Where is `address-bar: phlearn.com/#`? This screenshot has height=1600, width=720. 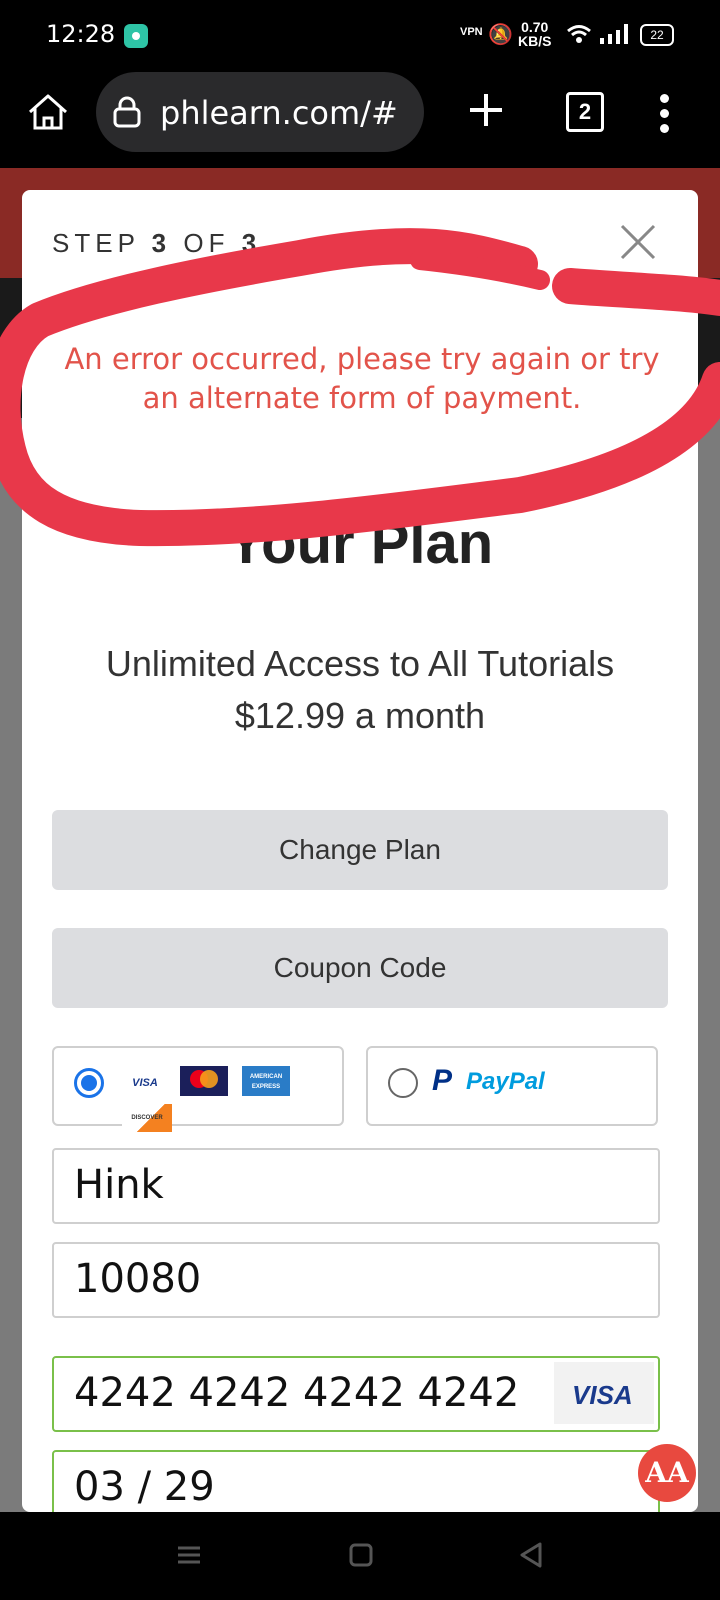
address-bar: phlearn.com/# is located at coordinates (260, 112).